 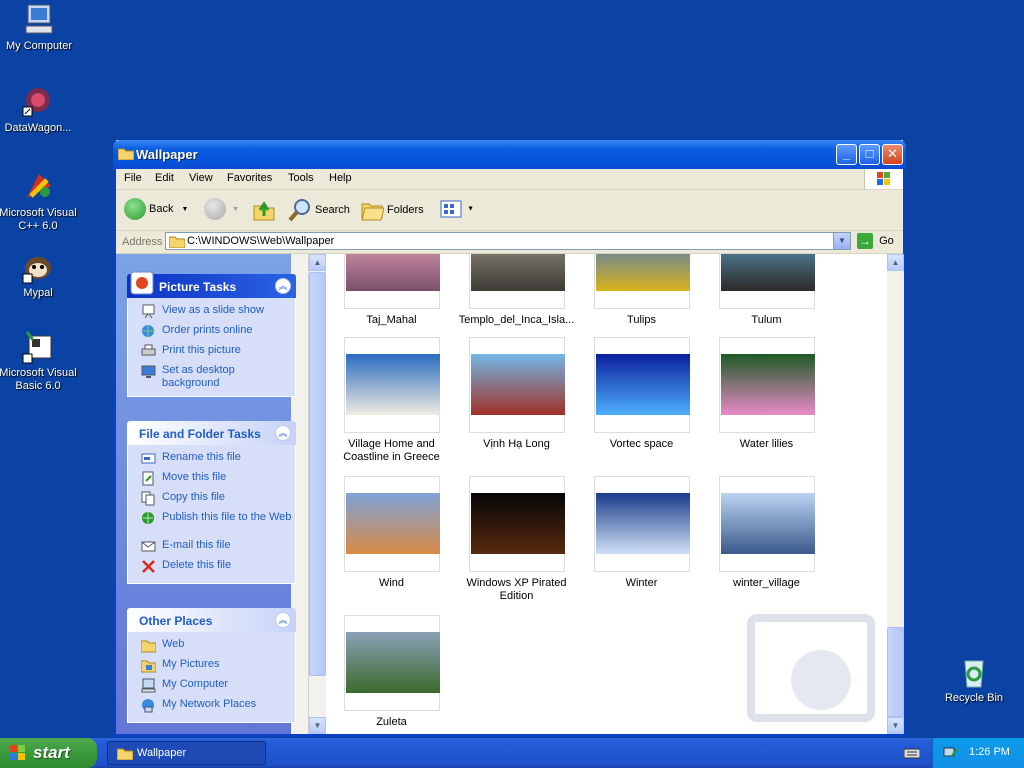 I want to click on file-tile: Windows XP Pirated Edition, so click(x=516, y=539).